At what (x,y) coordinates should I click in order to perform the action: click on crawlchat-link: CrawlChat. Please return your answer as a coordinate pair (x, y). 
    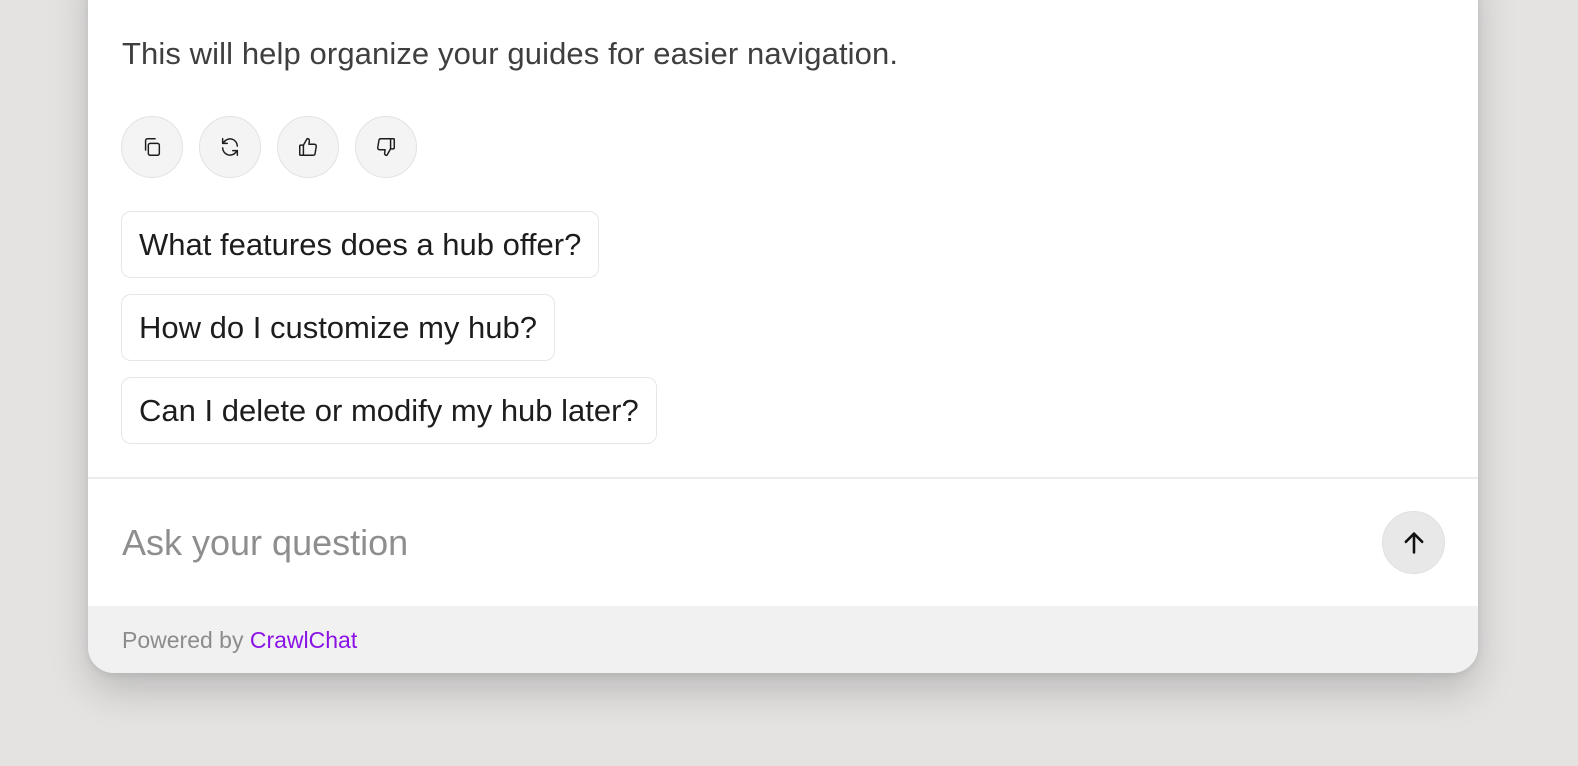
    Looking at the image, I should click on (303, 640).